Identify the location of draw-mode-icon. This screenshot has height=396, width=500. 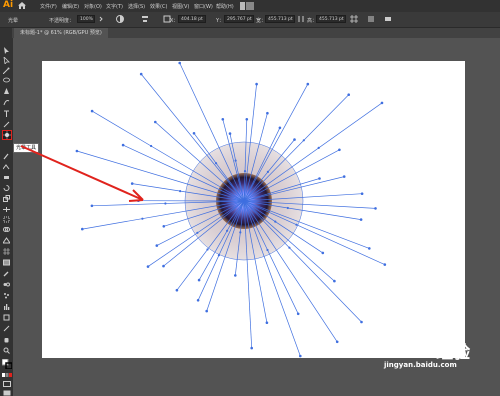
(7, 384).